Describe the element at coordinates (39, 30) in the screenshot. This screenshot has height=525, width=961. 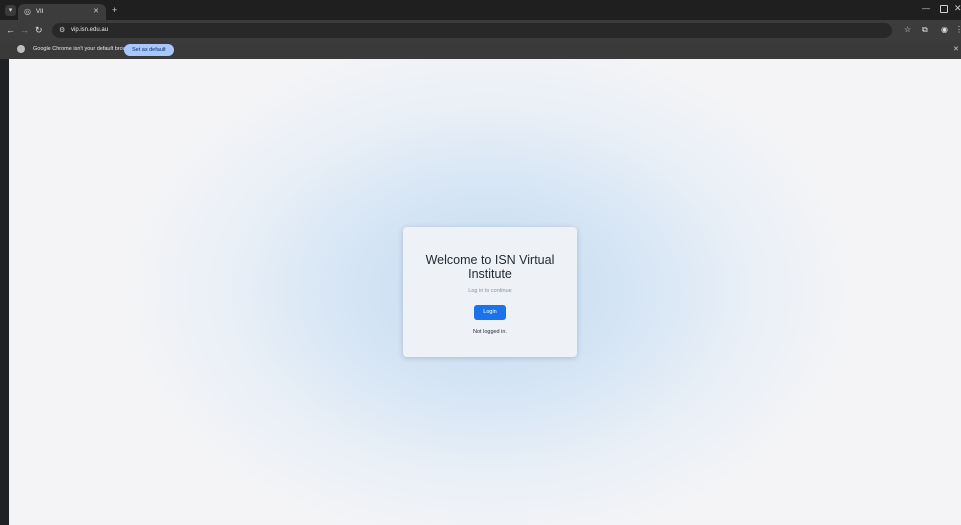
I see `reload-icon: ↻` at that location.